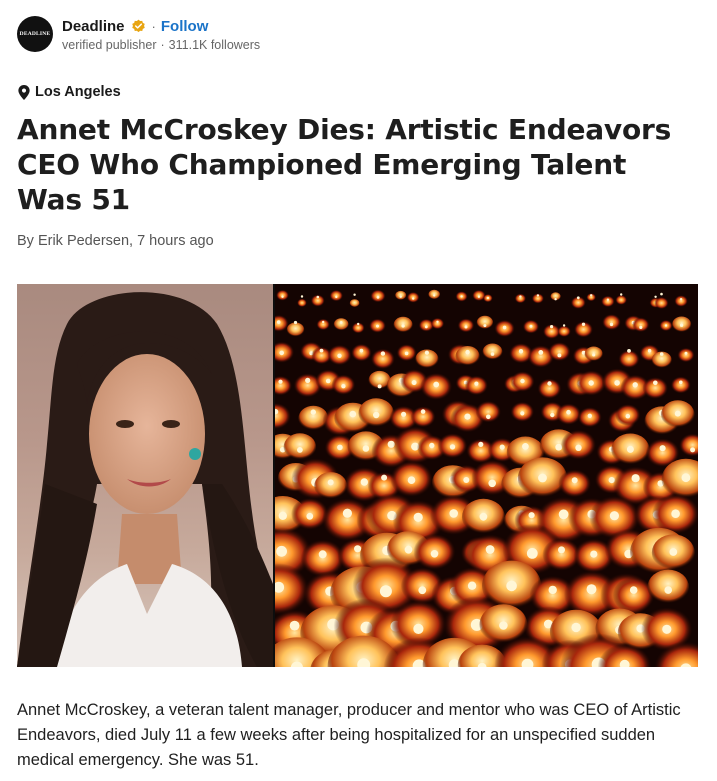 The height and width of the screenshot is (781, 717). I want to click on location-pin-icon, so click(24, 92).